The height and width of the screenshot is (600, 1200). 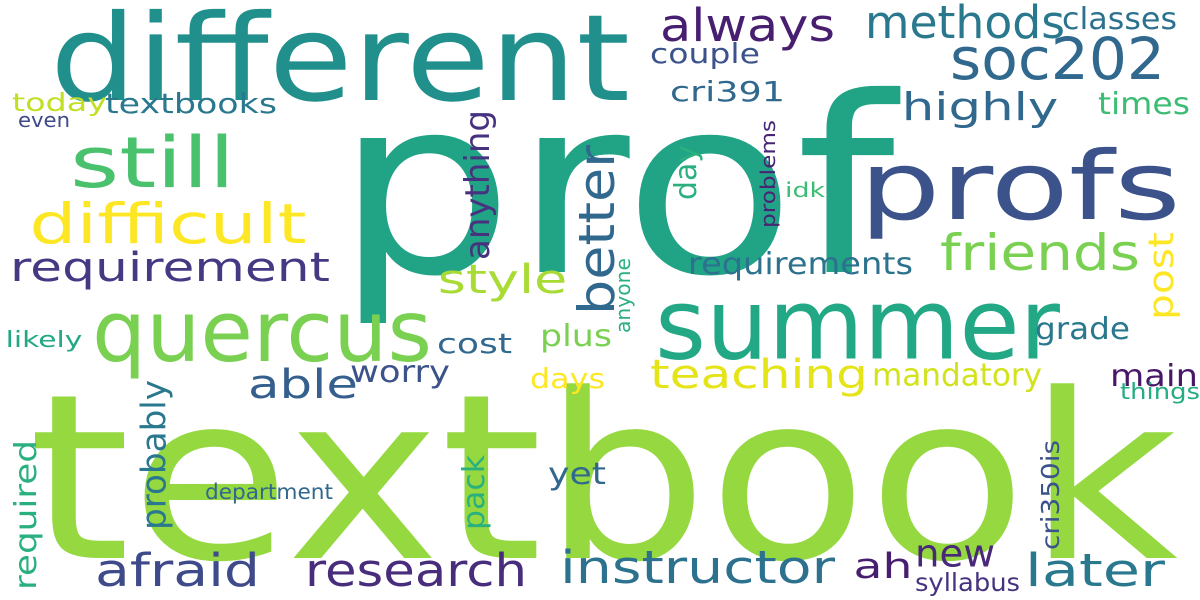 What do you see at coordinates (168, 224) in the screenshot?
I see `word-difficult: difficult` at bounding box center [168, 224].